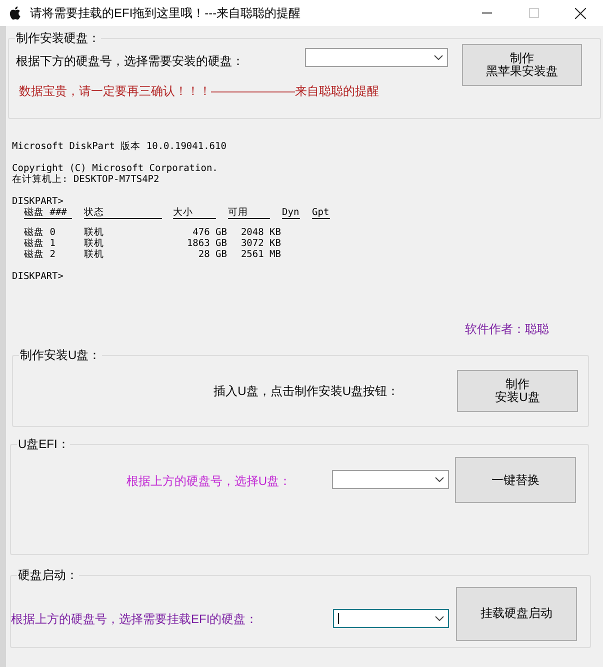  What do you see at coordinates (40, 243) in the screenshot?
I see `table-cell-text: 磁盘 1` at bounding box center [40, 243].